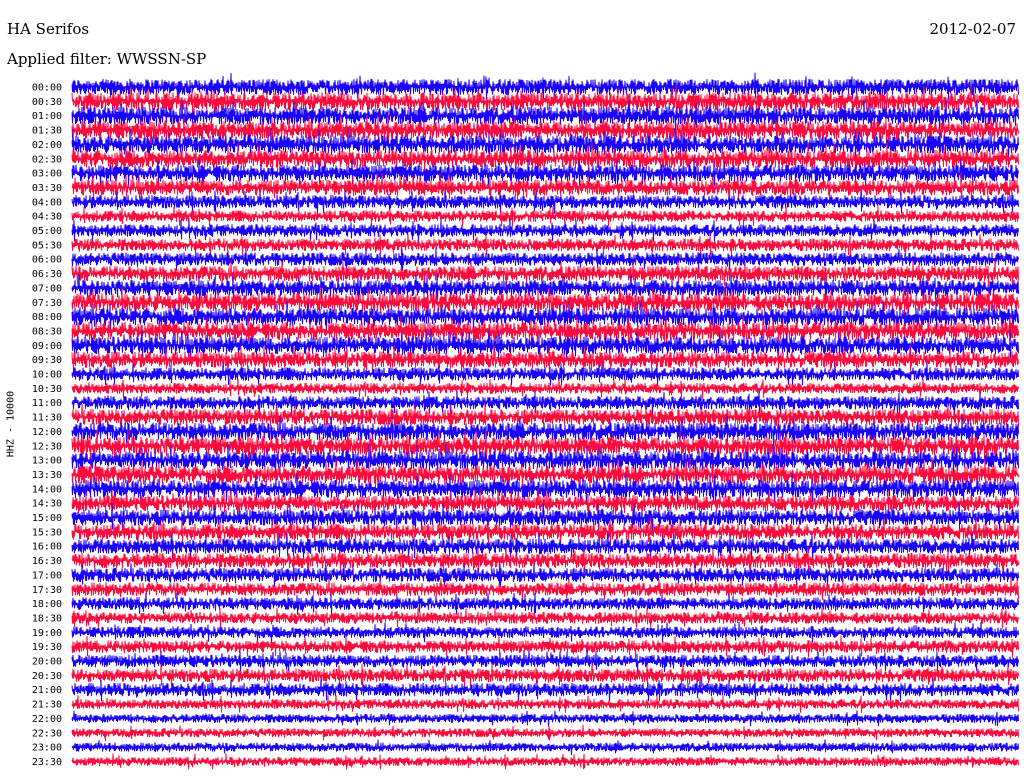  Describe the element at coordinates (47, 260) in the screenshot. I see `row-time-label: 06:00` at that location.